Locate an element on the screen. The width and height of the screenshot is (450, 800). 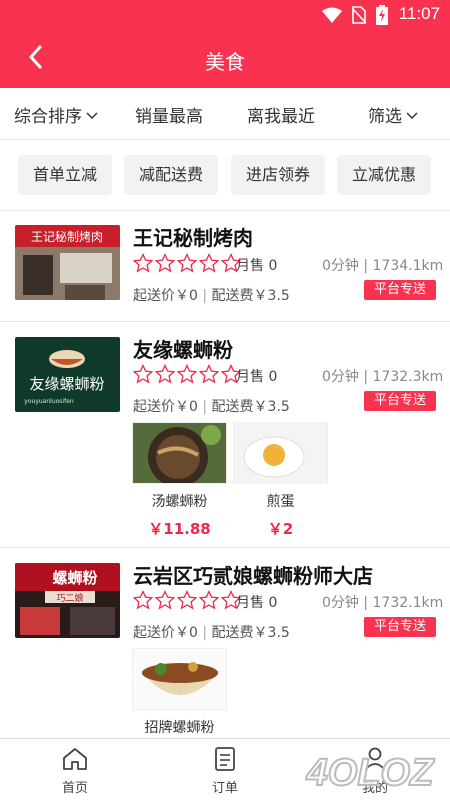
chip-reduced-delivery-fee: 减配送费 is located at coordinates (171, 175).